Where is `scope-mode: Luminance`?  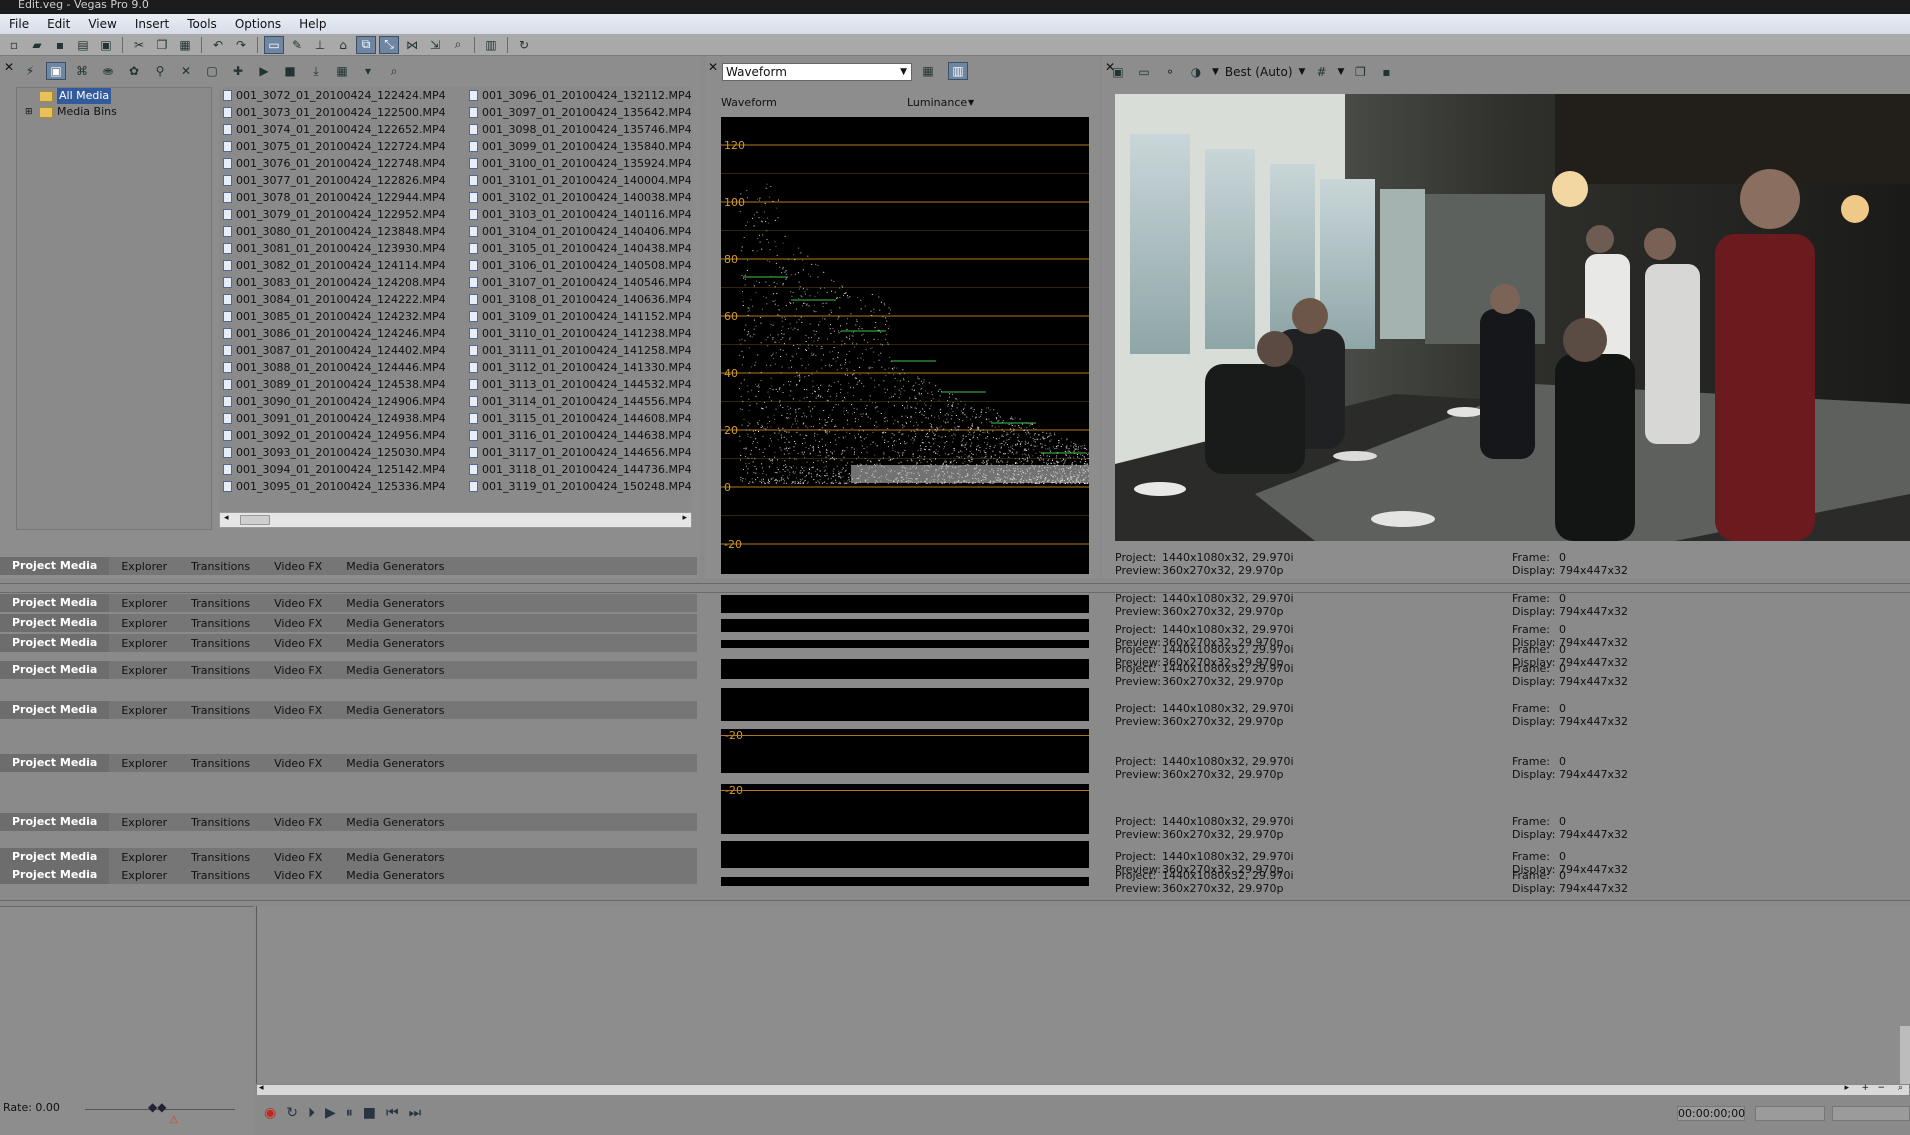
scope-mode: Luminance is located at coordinates (937, 102).